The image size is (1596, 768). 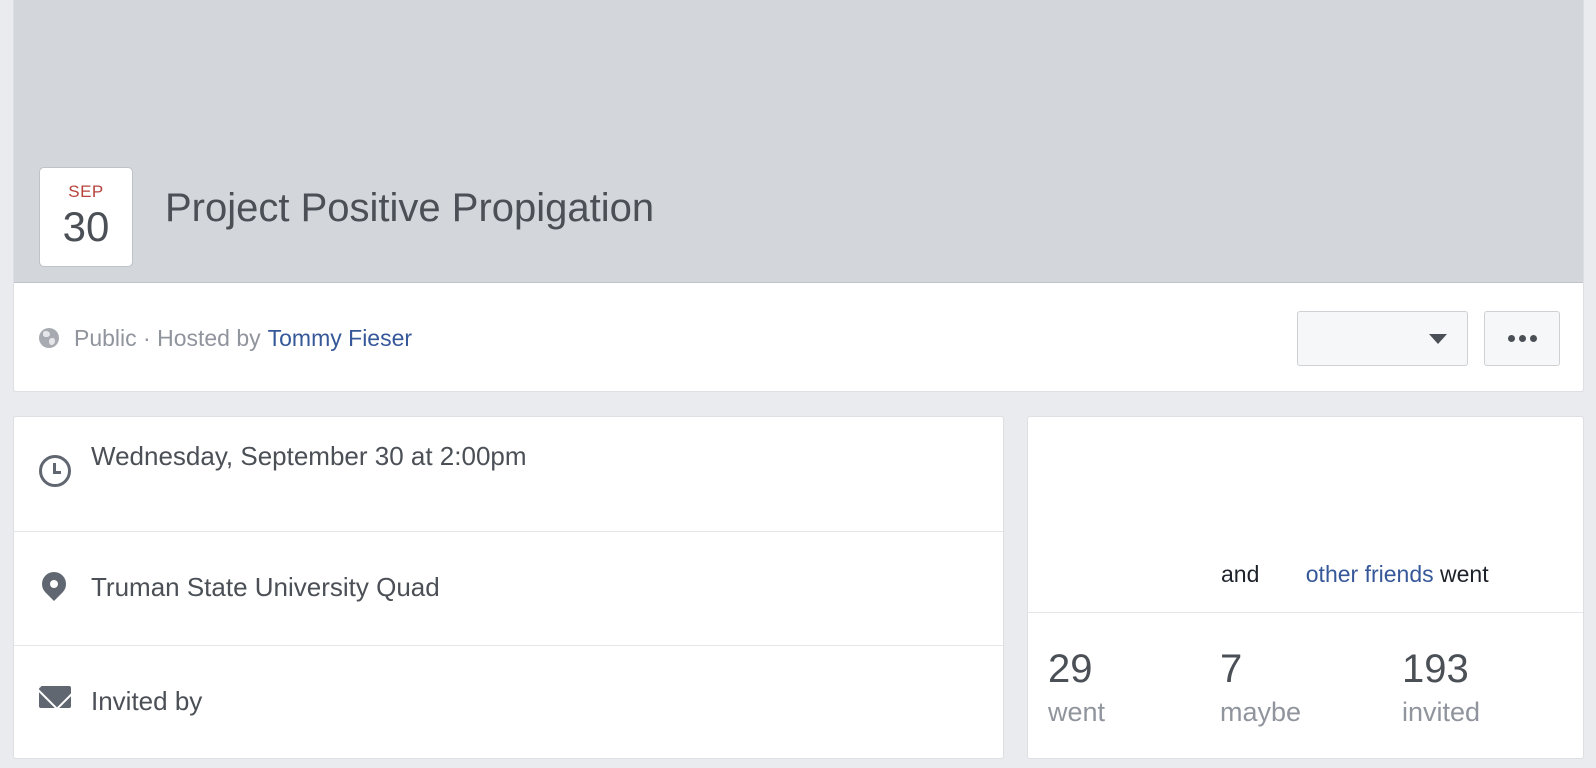 What do you see at coordinates (55, 697) in the screenshot?
I see `envelope-icon` at bounding box center [55, 697].